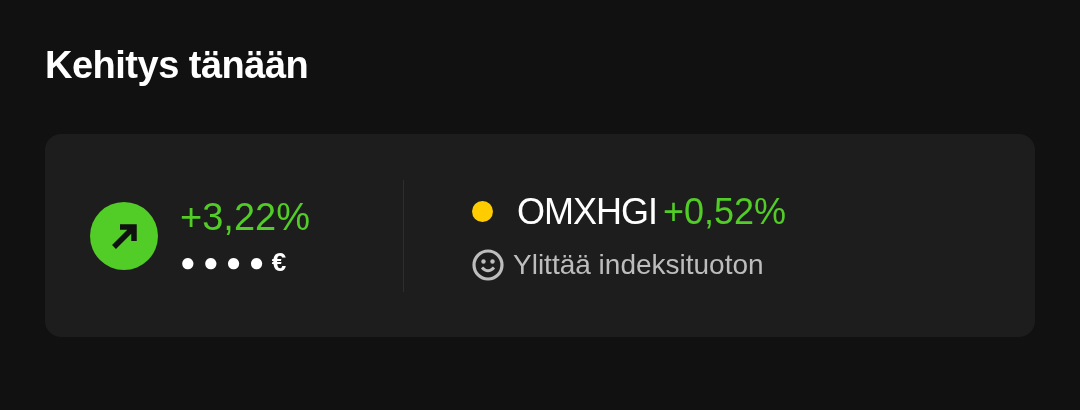 The image size is (1080, 410). Describe the element at coordinates (488, 264) in the screenshot. I see `smiley-icon` at that location.